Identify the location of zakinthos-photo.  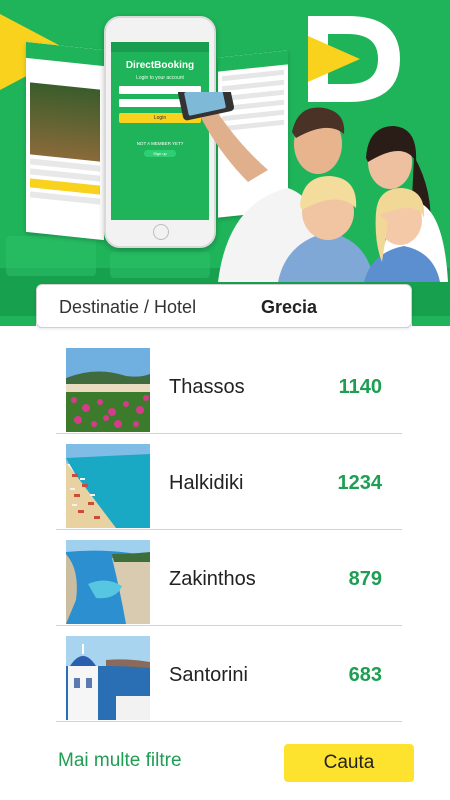
(108, 582).